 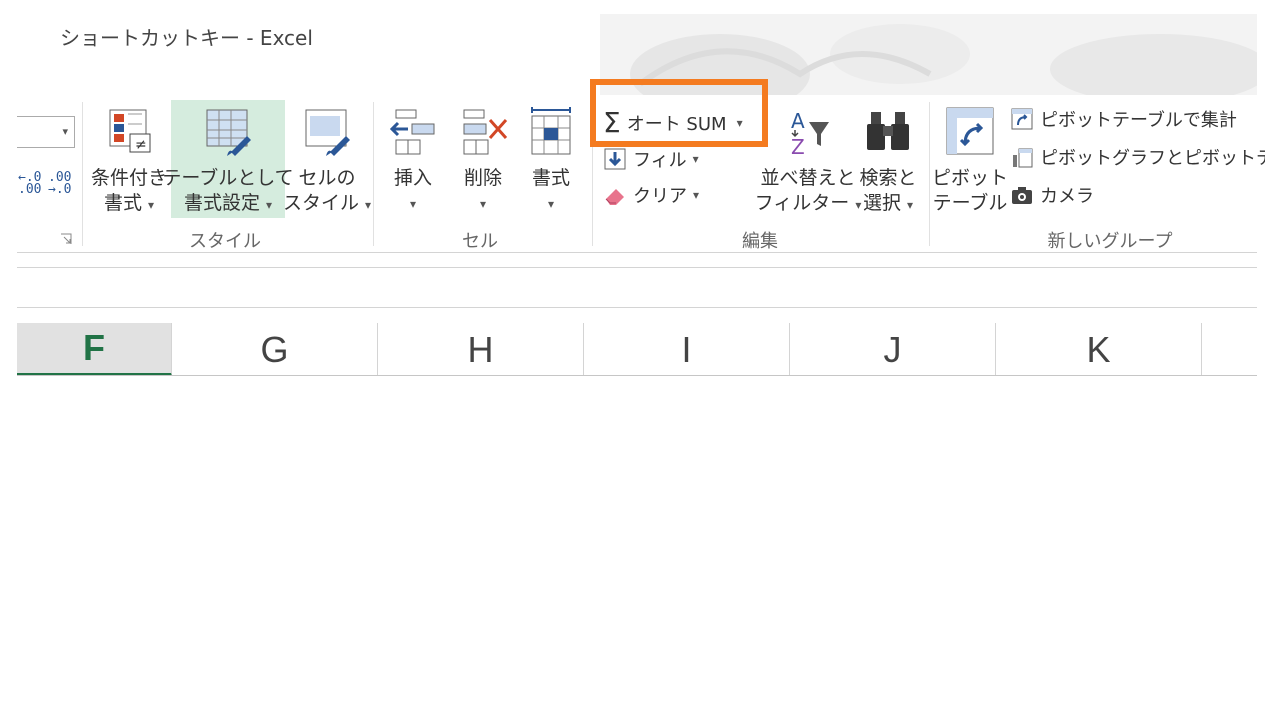 I want to click on column-header-f: F, so click(x=94, y=349).